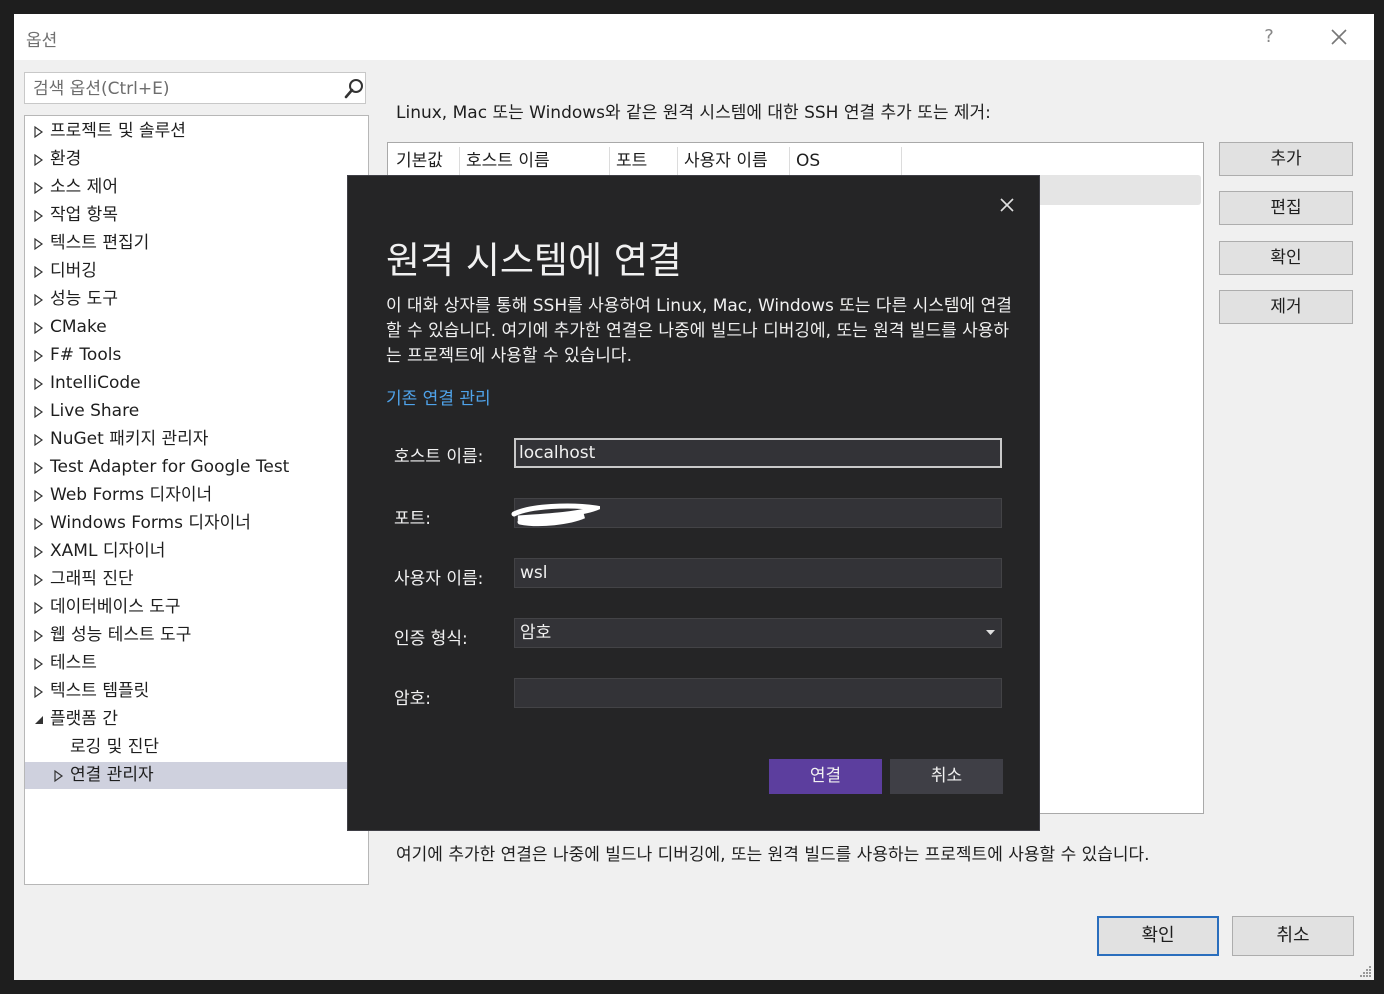  I want to click on tree-item-label: Test Adapter for Google Test, so click(170, 467).